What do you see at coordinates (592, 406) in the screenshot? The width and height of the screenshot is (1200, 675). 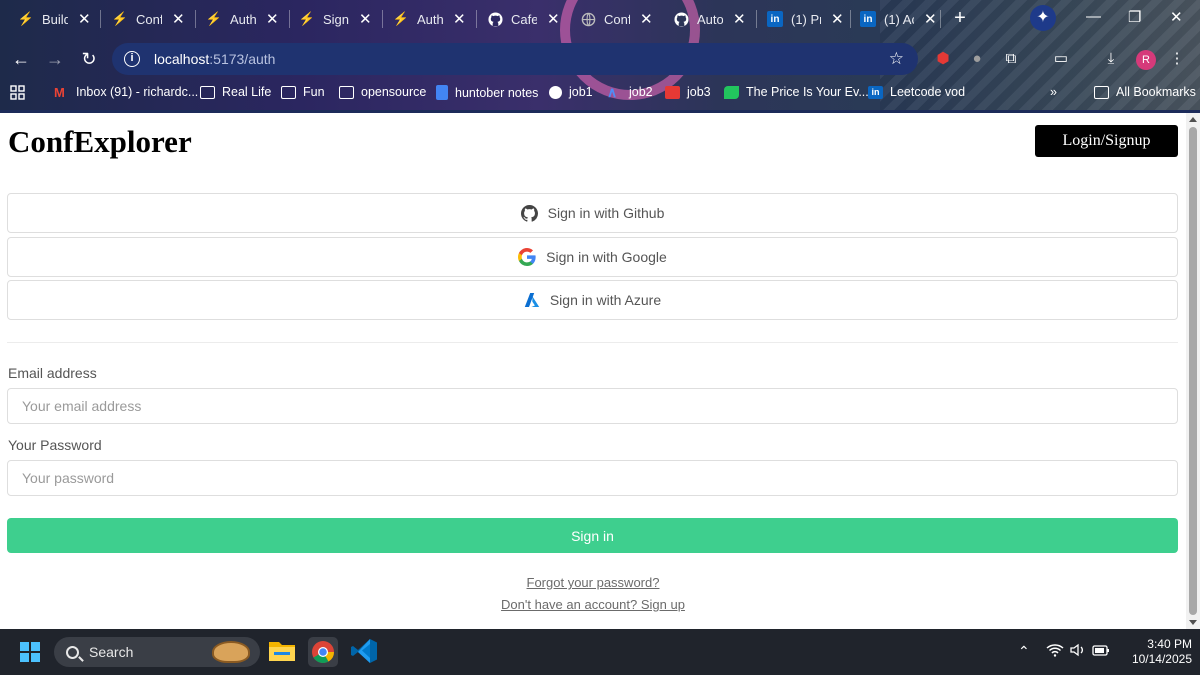 I see `email-input` at bounding box center [592, 406].